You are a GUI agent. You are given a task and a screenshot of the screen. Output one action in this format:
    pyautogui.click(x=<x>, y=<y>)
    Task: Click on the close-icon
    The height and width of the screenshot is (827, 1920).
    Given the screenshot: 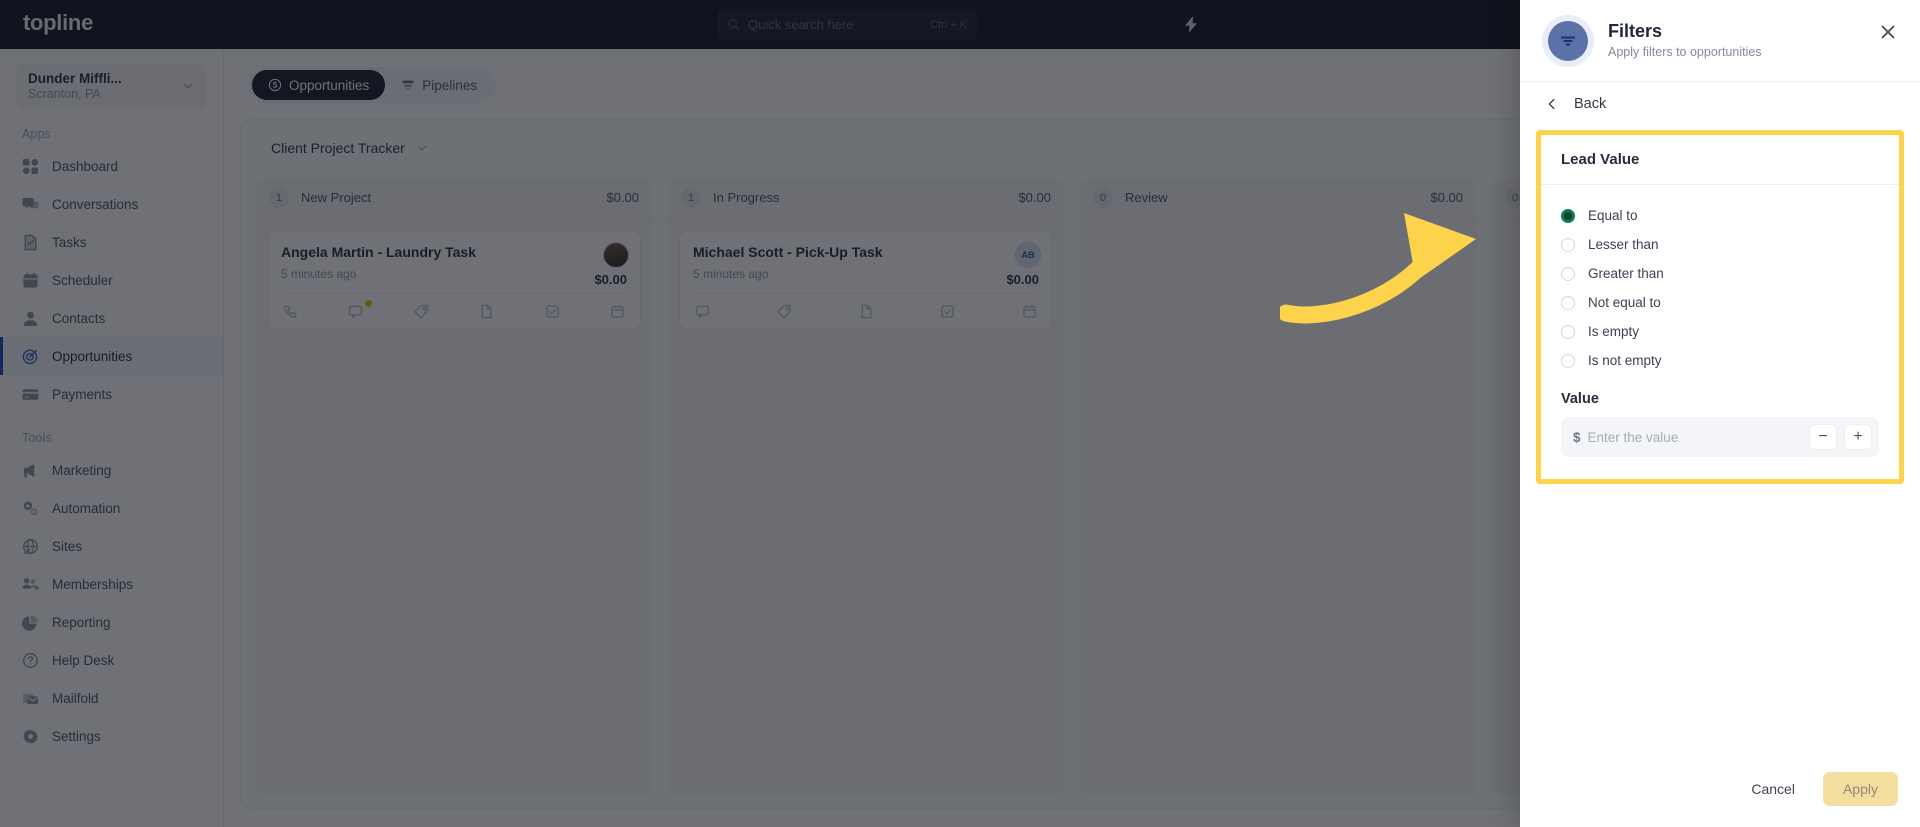 What is the action you would take?
    pyautogui.click(x=1888, y=32)
    